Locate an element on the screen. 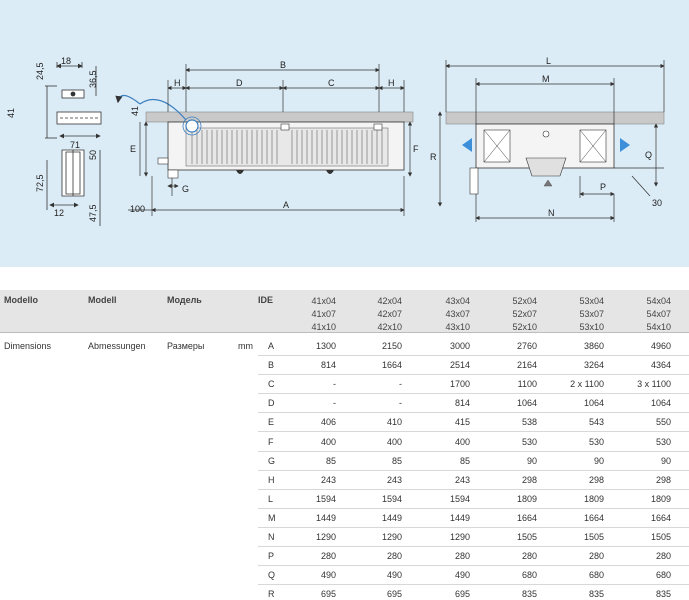 This screenshot has height=600, width=689. table-cell: 543 is located at coordinates (596, 422).